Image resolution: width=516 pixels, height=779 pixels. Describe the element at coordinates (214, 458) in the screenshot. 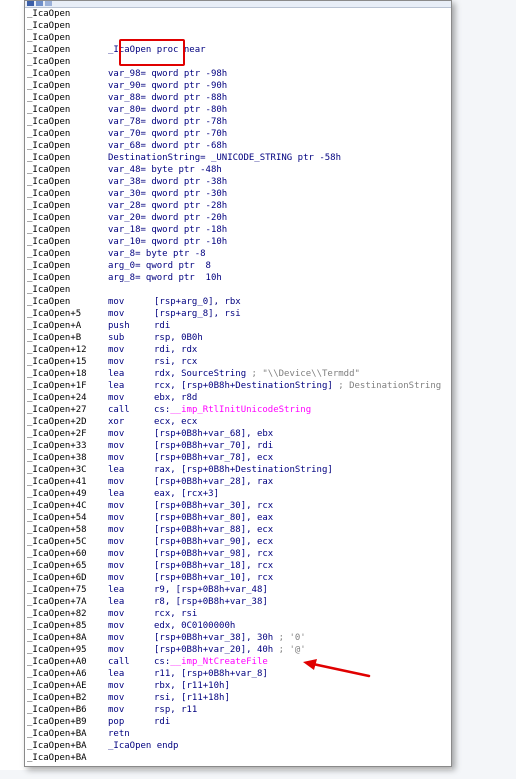

I see `operand-text: [rsp+0B8h+var_78], ecx` at that location.